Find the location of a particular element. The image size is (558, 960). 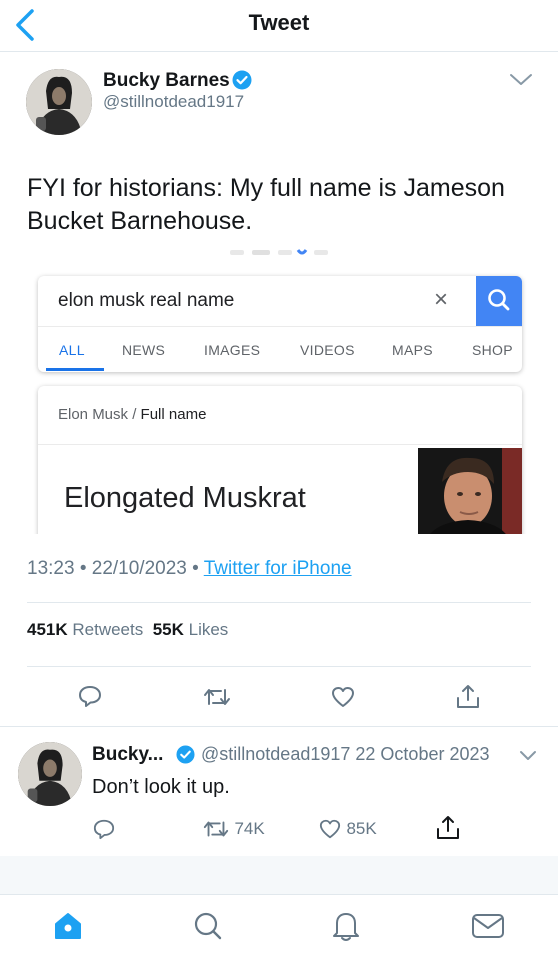

answer-photo is located at coordinates (470, 491).